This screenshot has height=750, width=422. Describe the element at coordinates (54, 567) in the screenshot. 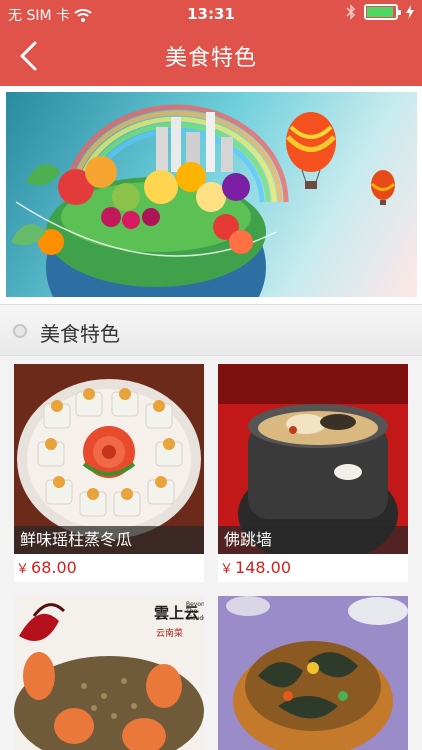

I see `price-value: 68.00` at that location.